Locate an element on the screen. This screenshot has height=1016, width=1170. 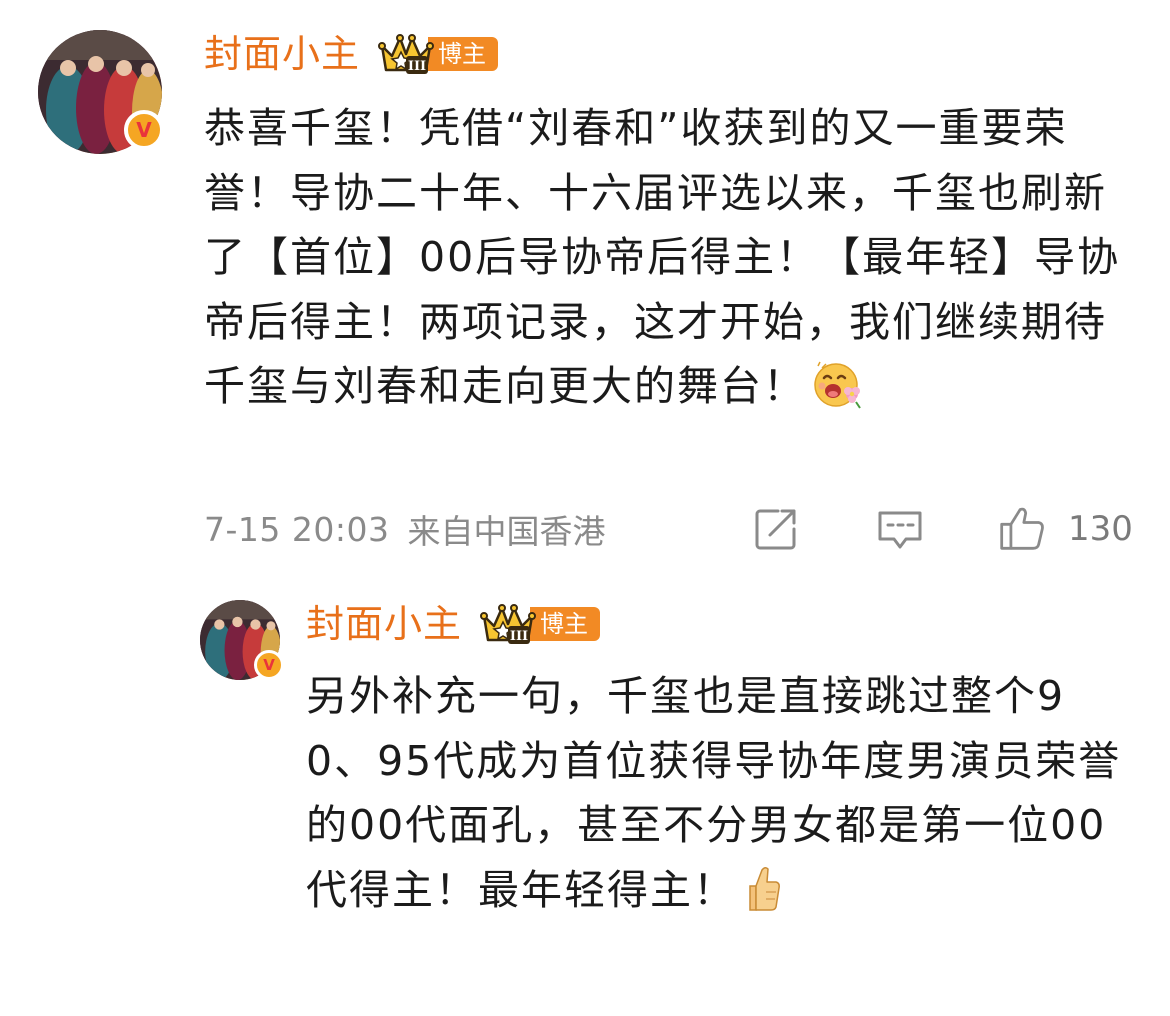
reply-username: 封面小主 is located at coordinates (384, 624).